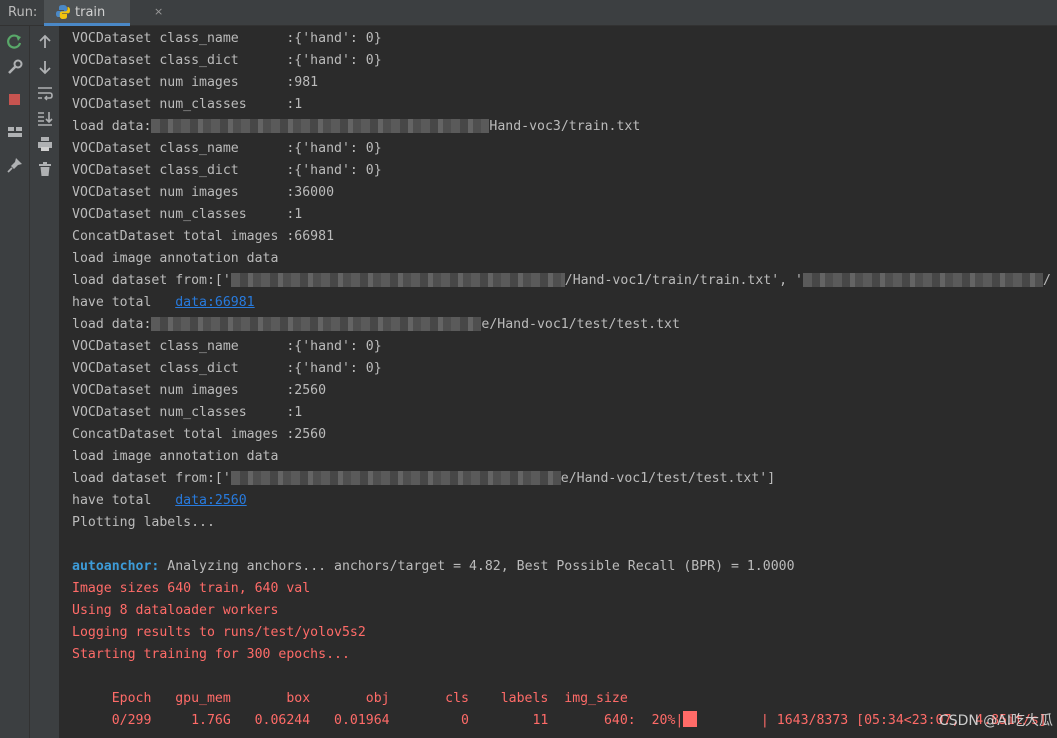  I want to click on console-line: have total data:2560, so click(159, 500).